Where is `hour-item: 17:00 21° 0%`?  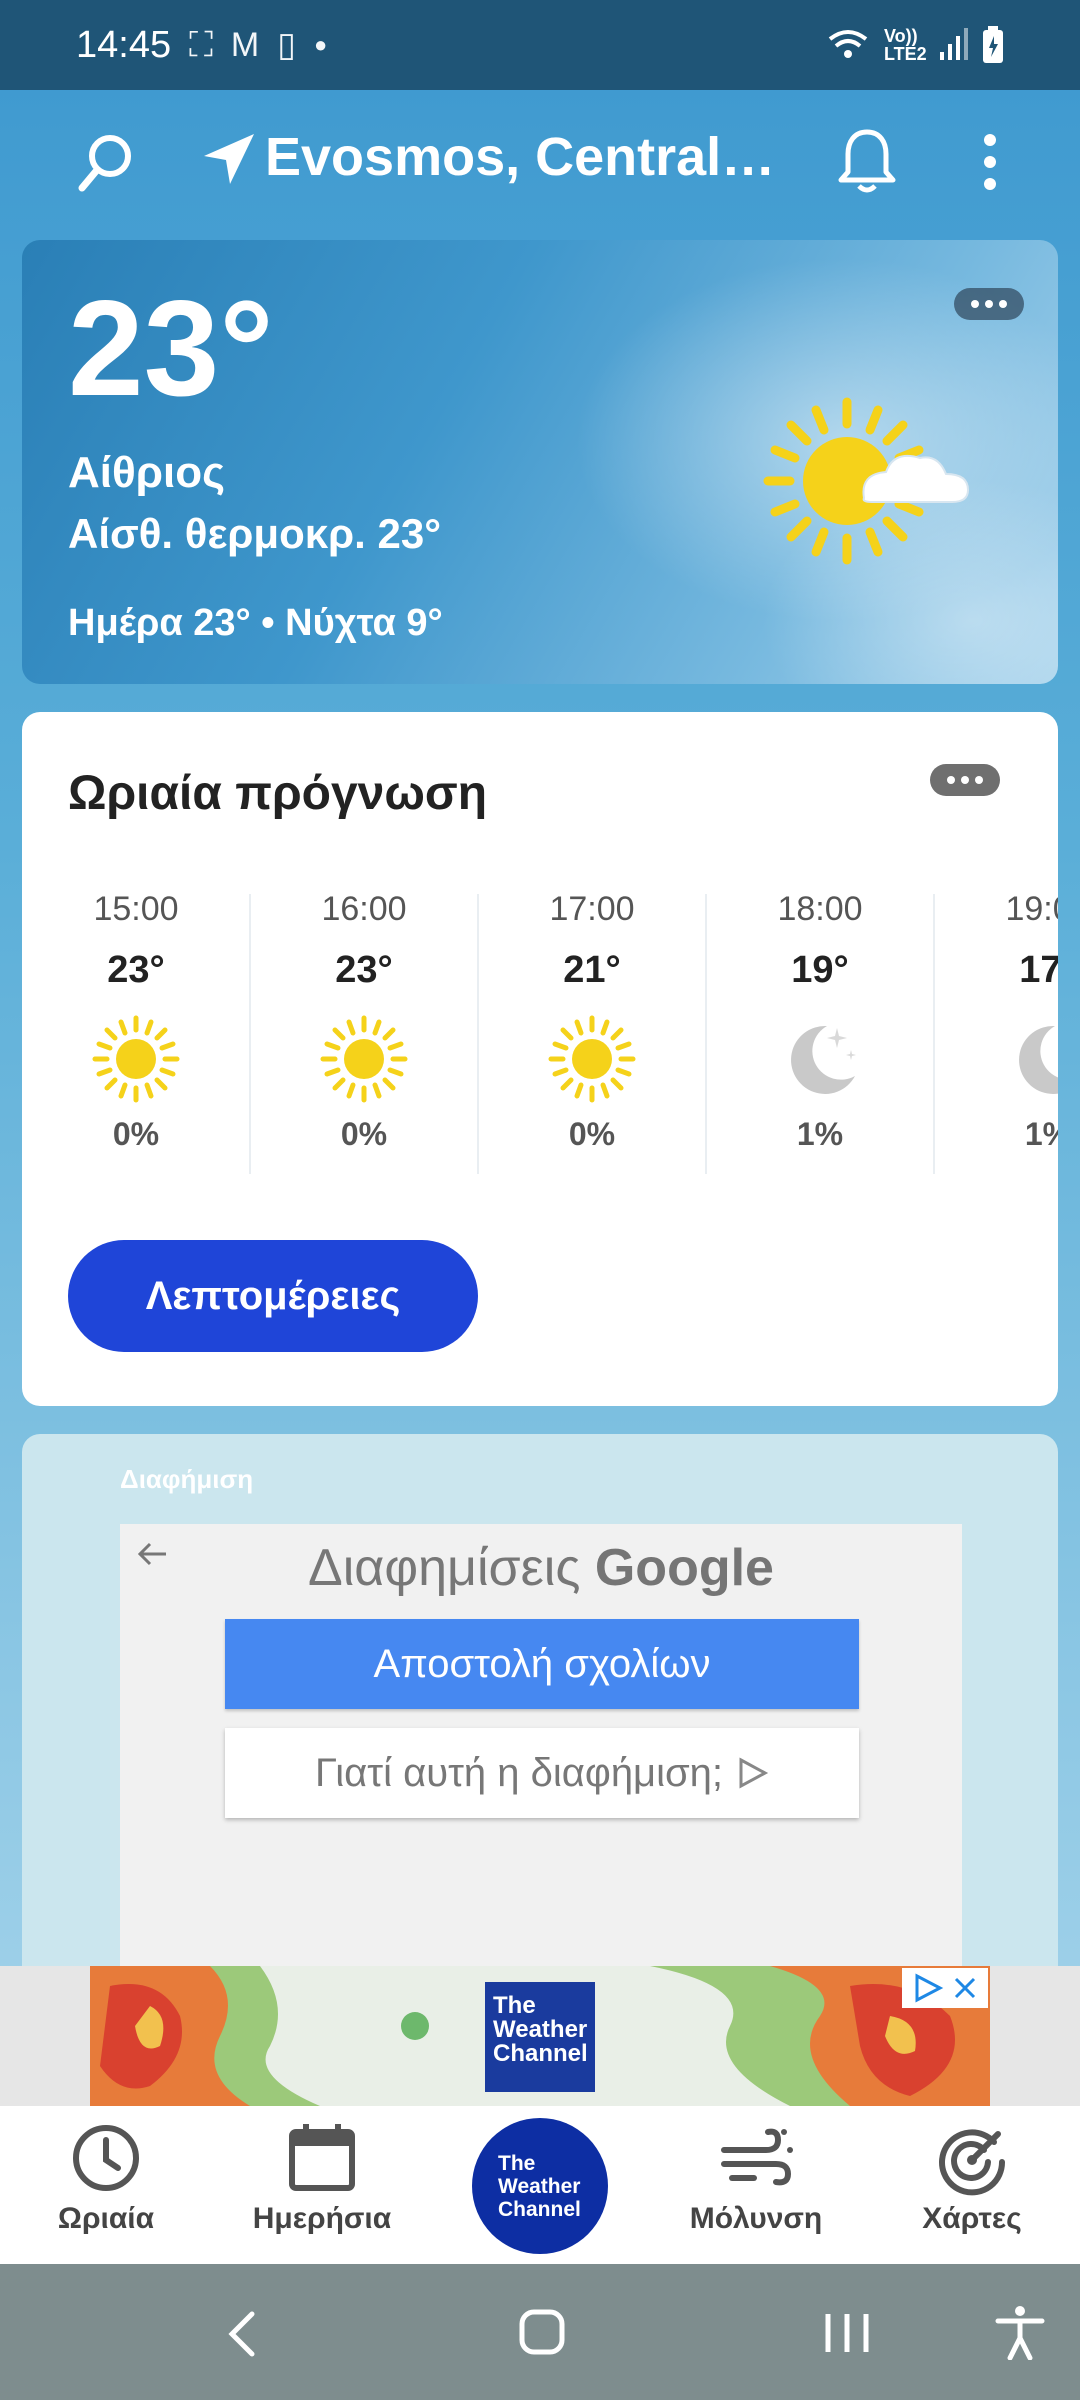
hour-item: 17:00 21° 0% is located at coordinates (592, 1029).